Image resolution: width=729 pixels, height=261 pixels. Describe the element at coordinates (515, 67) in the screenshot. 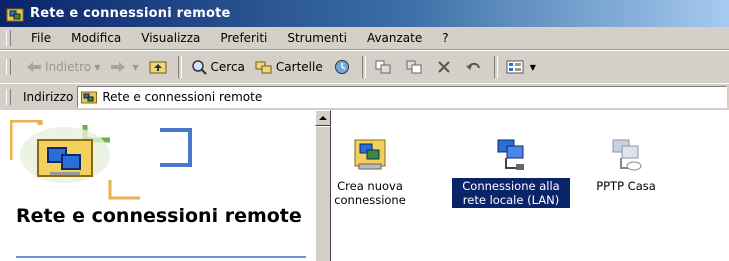

I see `views-icon` at that location.